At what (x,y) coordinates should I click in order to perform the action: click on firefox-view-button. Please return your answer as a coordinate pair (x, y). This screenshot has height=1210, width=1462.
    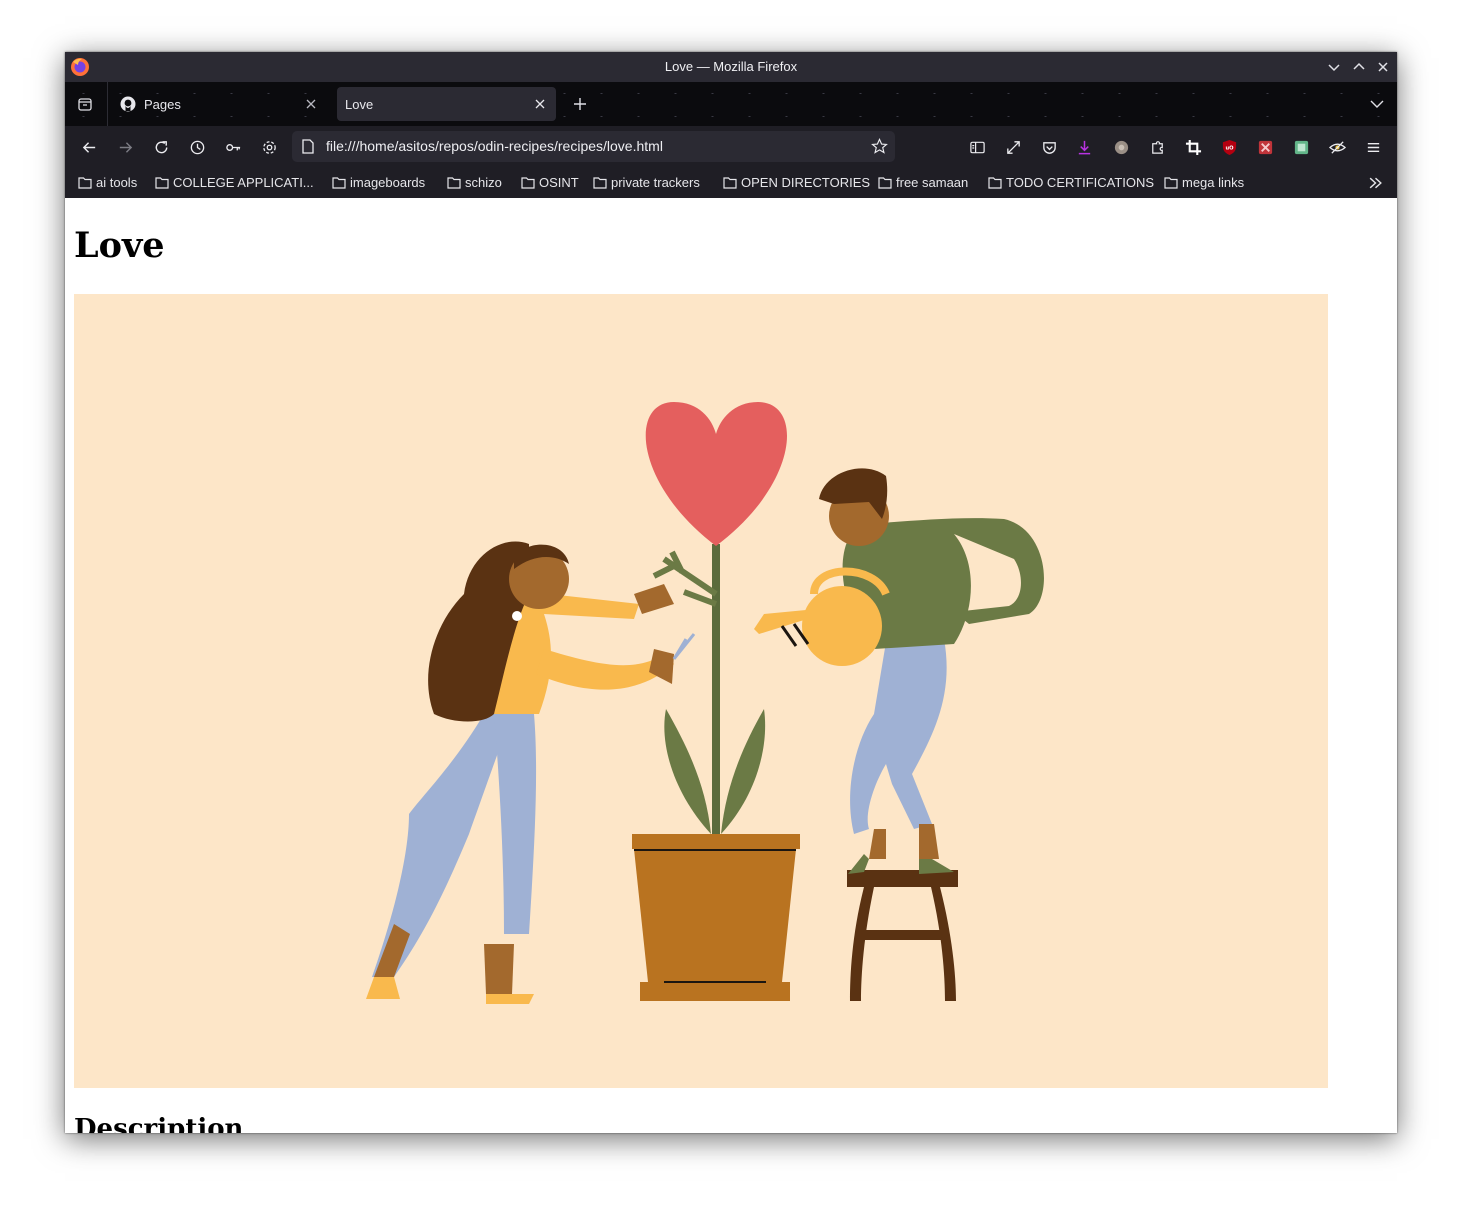
    Looking at the image, I should click on (85, 104).